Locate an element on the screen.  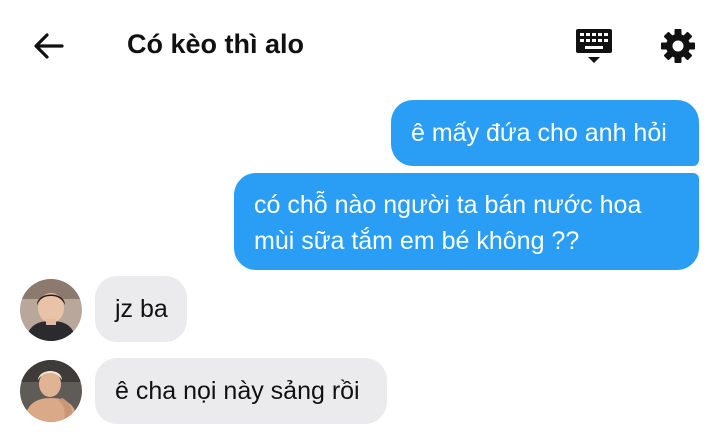
message-text: ê mấy đứa cho anh hỏi is located at coordinates (539, 133).